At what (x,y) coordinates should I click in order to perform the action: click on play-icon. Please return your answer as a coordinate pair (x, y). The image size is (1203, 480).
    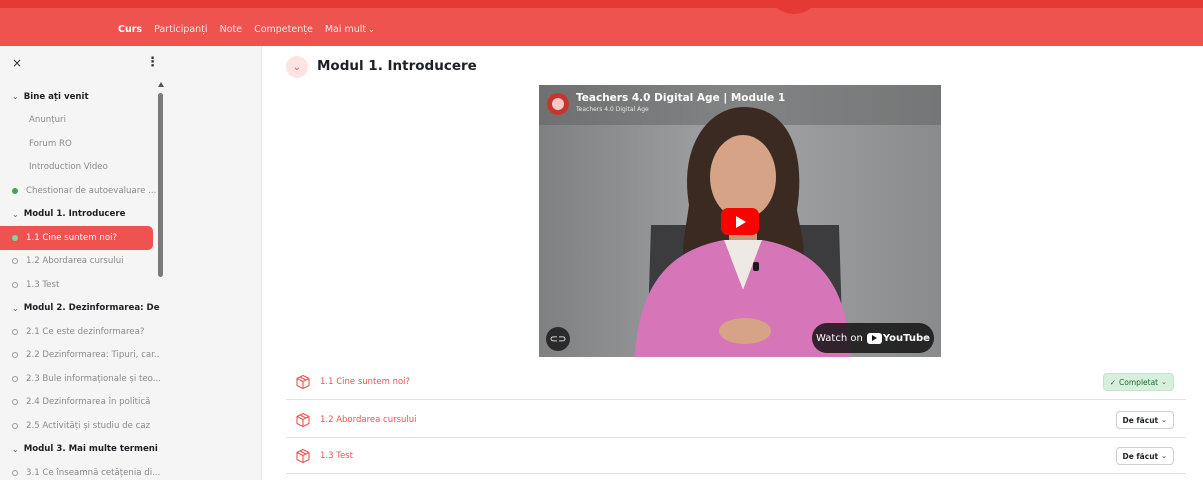
    Looking at the image, I should click on (740, 221).